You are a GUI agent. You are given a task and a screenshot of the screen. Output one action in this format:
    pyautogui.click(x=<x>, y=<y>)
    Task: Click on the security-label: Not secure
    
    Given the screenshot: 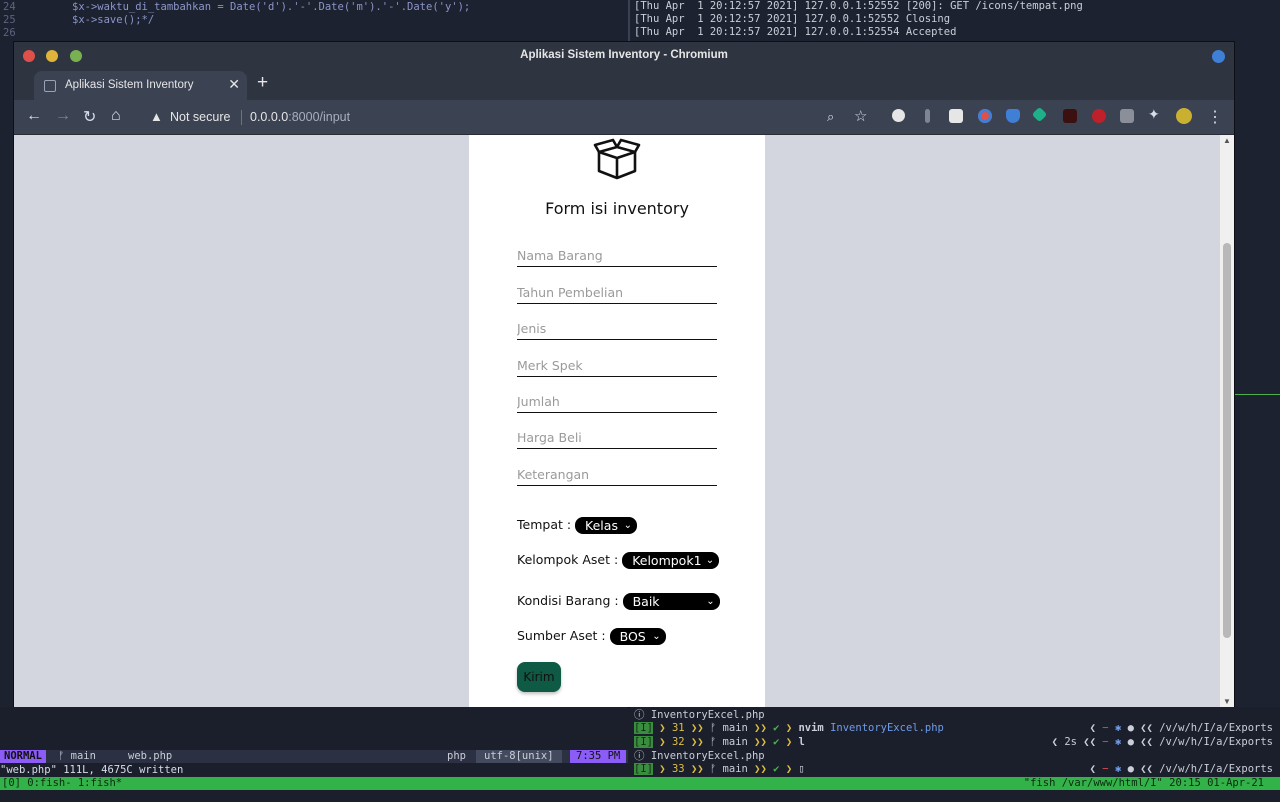 What is the action you would take?
    pyautogui.click(x=200, y=117)
    